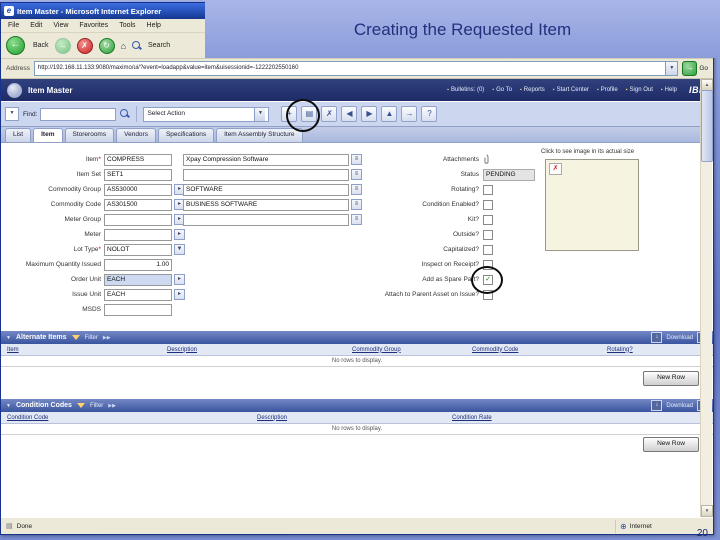 This screenshot has width=720, height=540. Describe the element at coordinates (12, 114) in the screenshot. I see `query-dropdown-icon: ▼` at that location.